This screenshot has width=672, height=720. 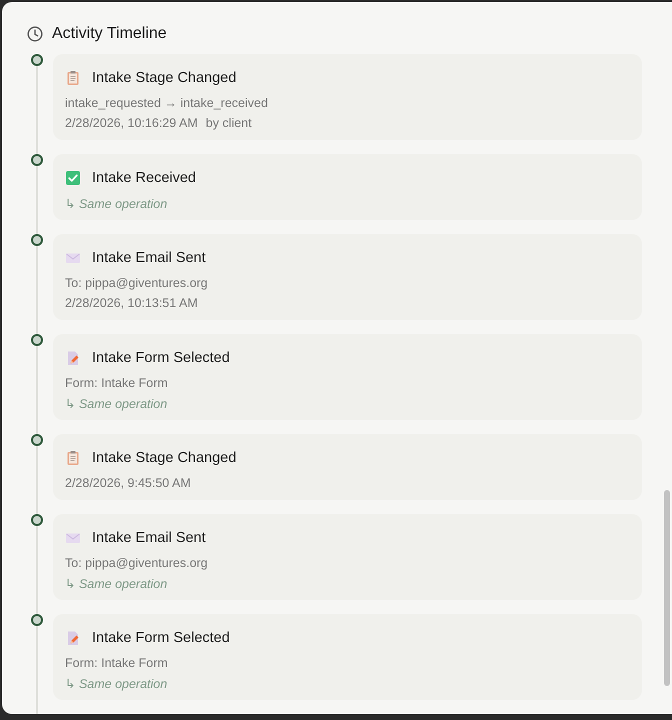 What do you see at coordinates (229, 123) in the screenshot?
I see `event-actor: by client` at bounding box center [229, 123].